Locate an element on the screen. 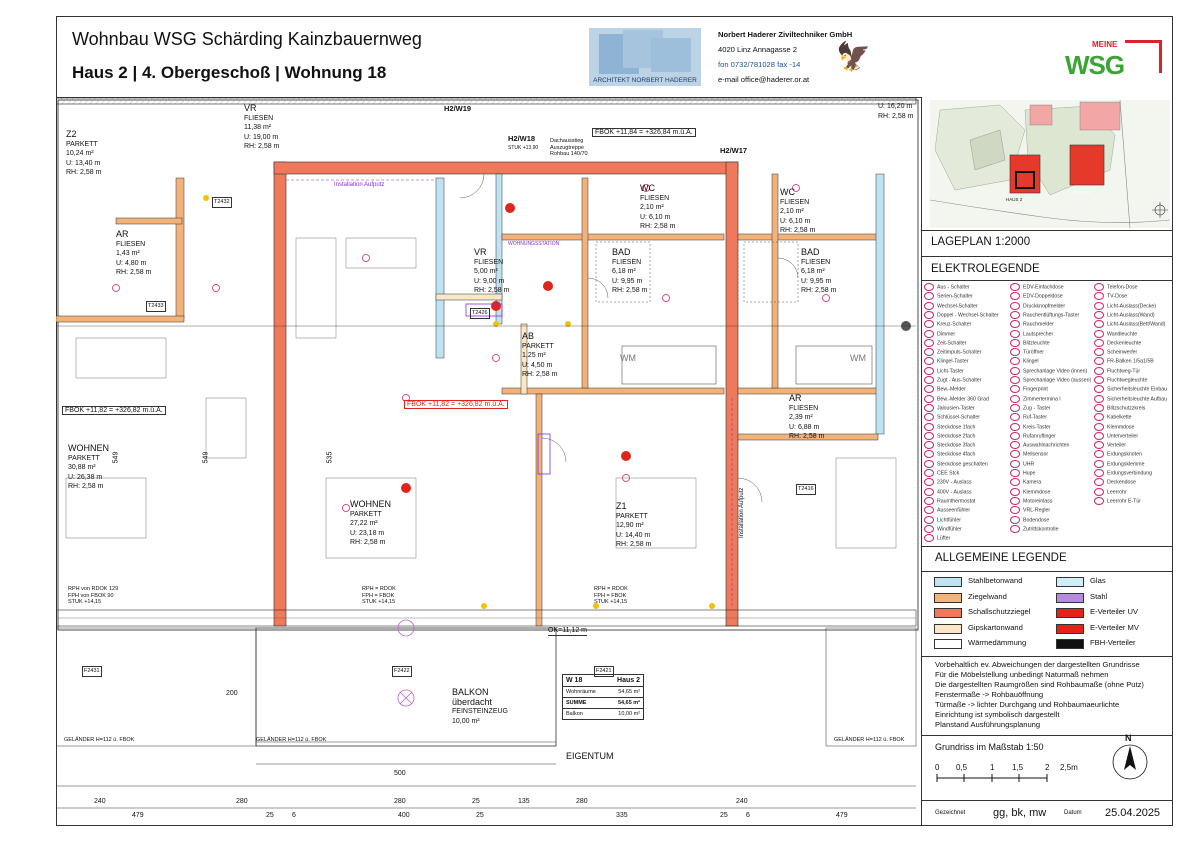 The height and width of the screenshot is (841, 1190). electro-legend-item: Sprechanlage Video (innen) is located at coordinates (1048, 370).